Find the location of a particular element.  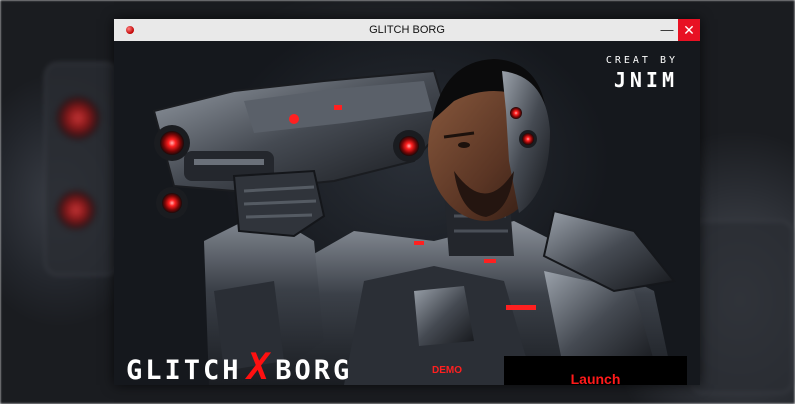

credit-author: JNIM is located at coordinates (645, 80).